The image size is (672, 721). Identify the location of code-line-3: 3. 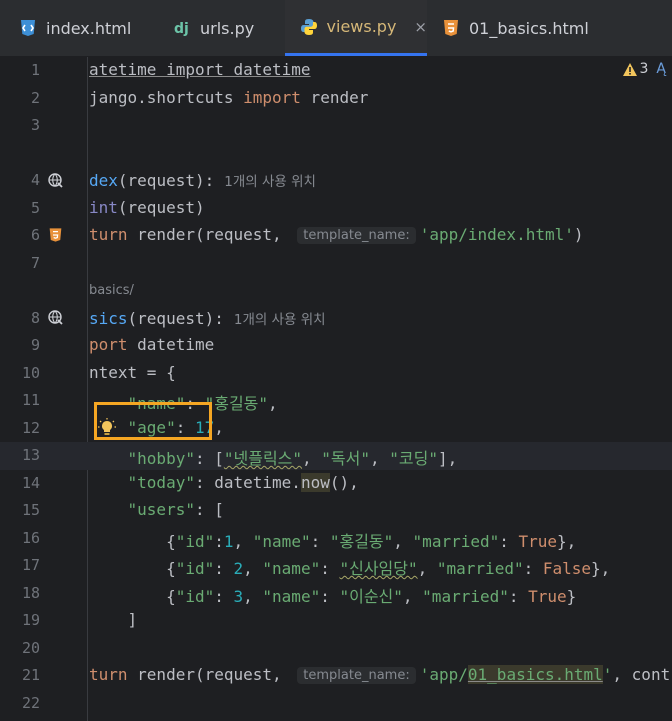
(336, 126).